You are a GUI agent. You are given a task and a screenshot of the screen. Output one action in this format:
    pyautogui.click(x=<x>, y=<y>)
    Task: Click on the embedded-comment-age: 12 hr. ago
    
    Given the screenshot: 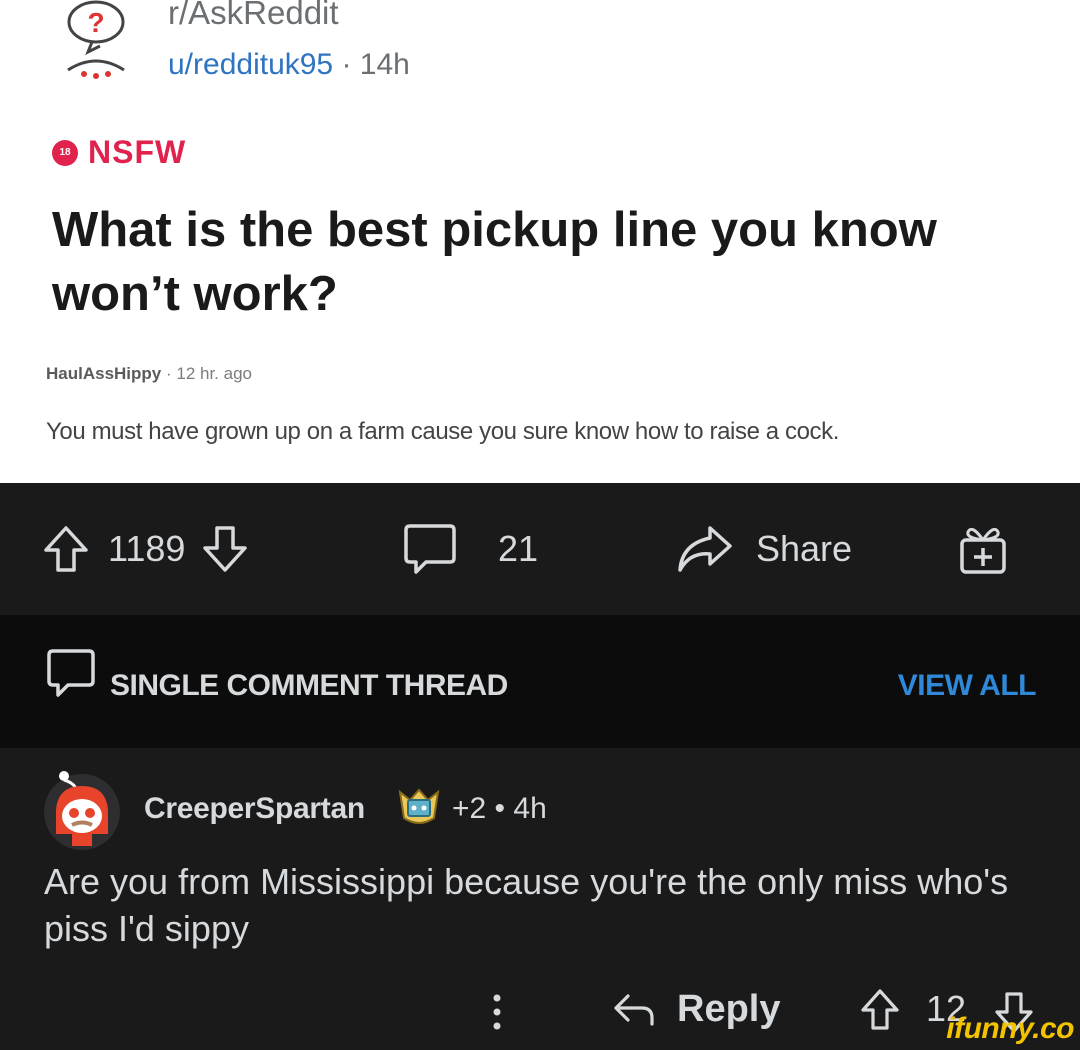 What is the action you would take?
    pyautogui.click(x=214, y=373)
    